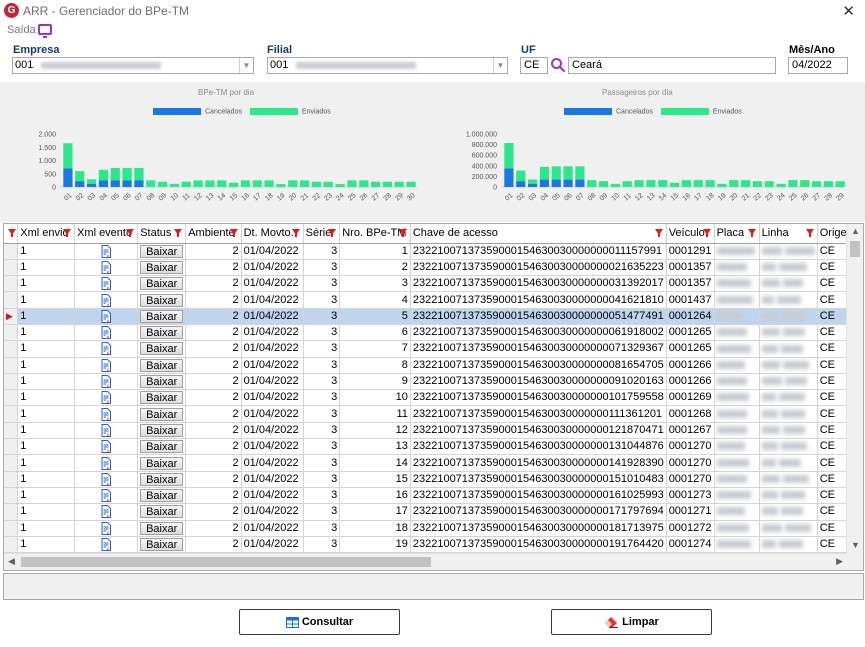 This screenshot has width=865, height=647. What do you see at coordinates (213, 234) in the screenshot?
I see `col-ambiente: Ambiente` at bounding box center [213, 234].